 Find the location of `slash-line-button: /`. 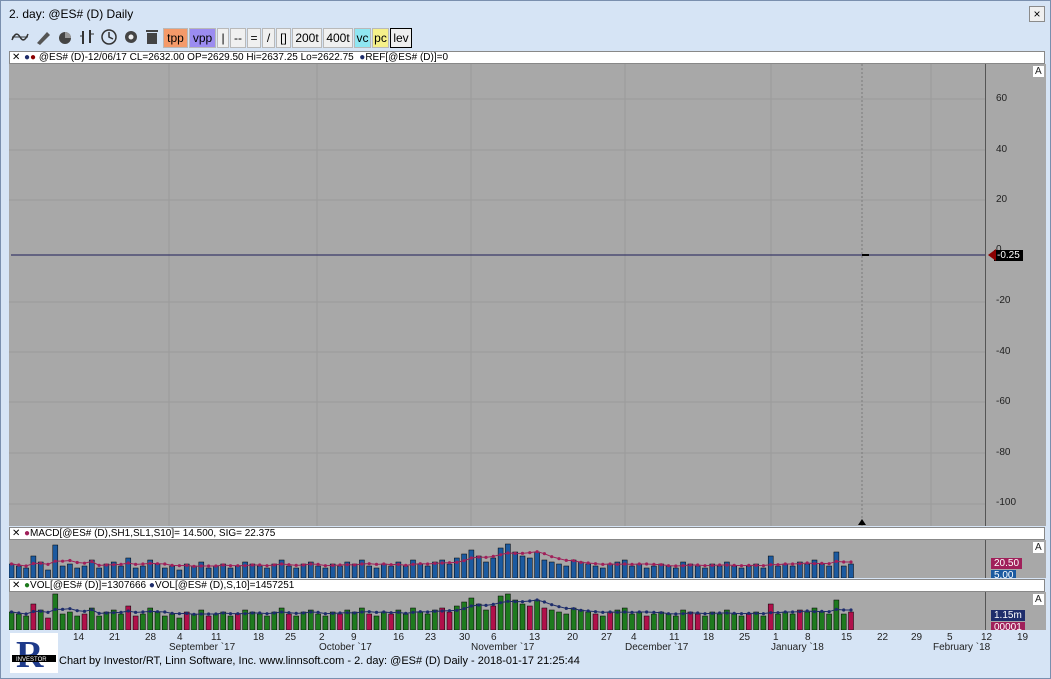

slash-line-button: / is located at coordinates (268, 38).